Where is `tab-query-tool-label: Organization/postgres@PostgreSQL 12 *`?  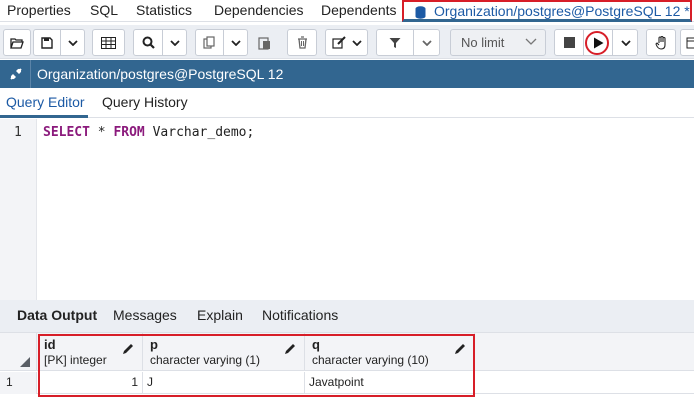
tab-query-tool-label: Organization/postgres@PostgreSQL 12 * is located at coordinates (562, 11).